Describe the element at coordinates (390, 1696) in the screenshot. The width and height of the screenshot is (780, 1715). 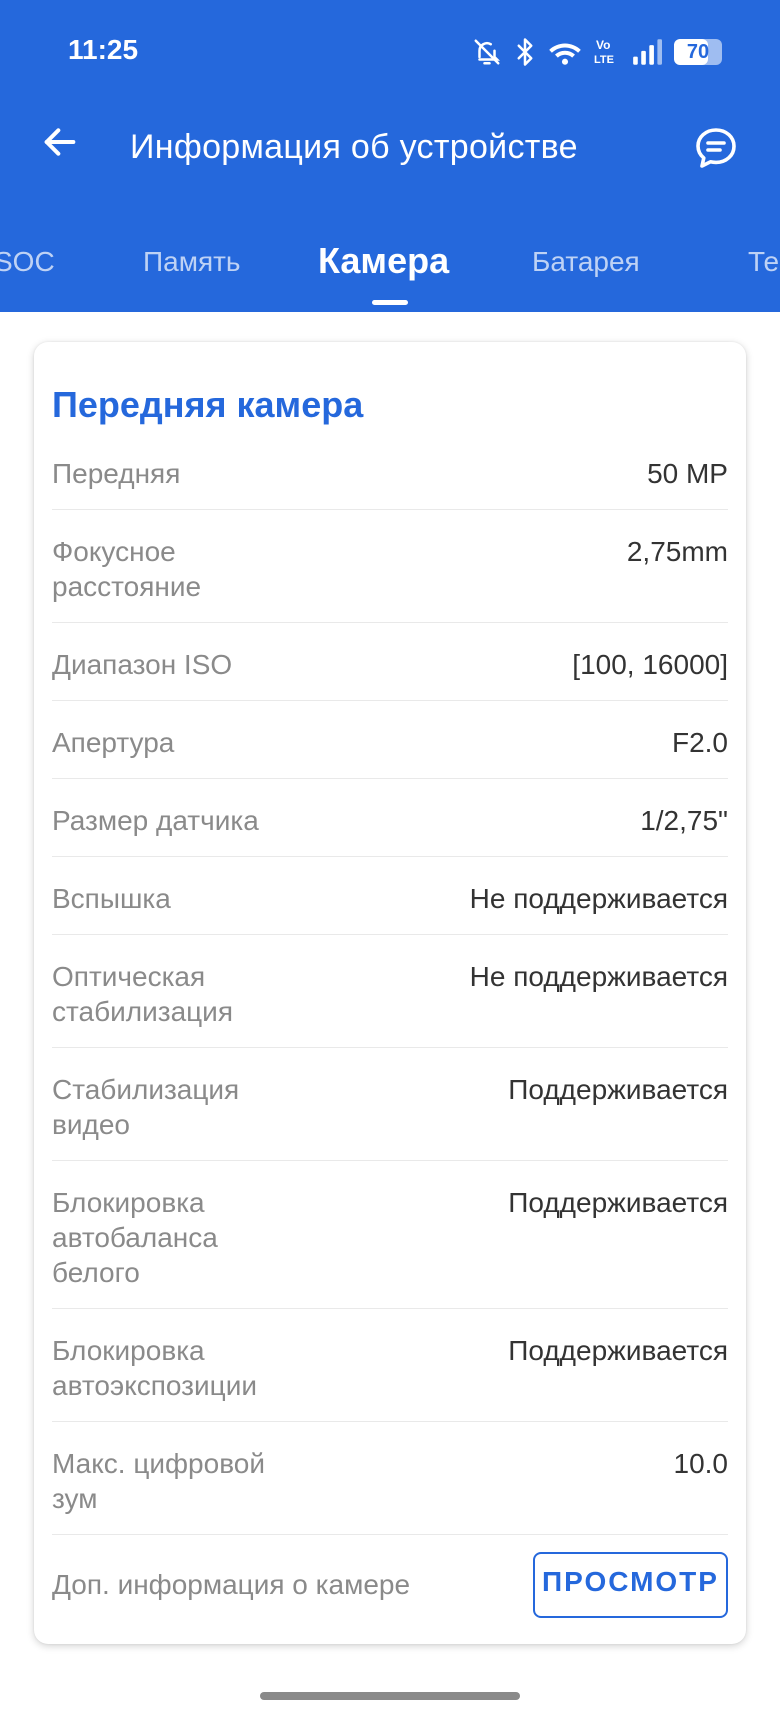
I see `home-indicator` at that location.